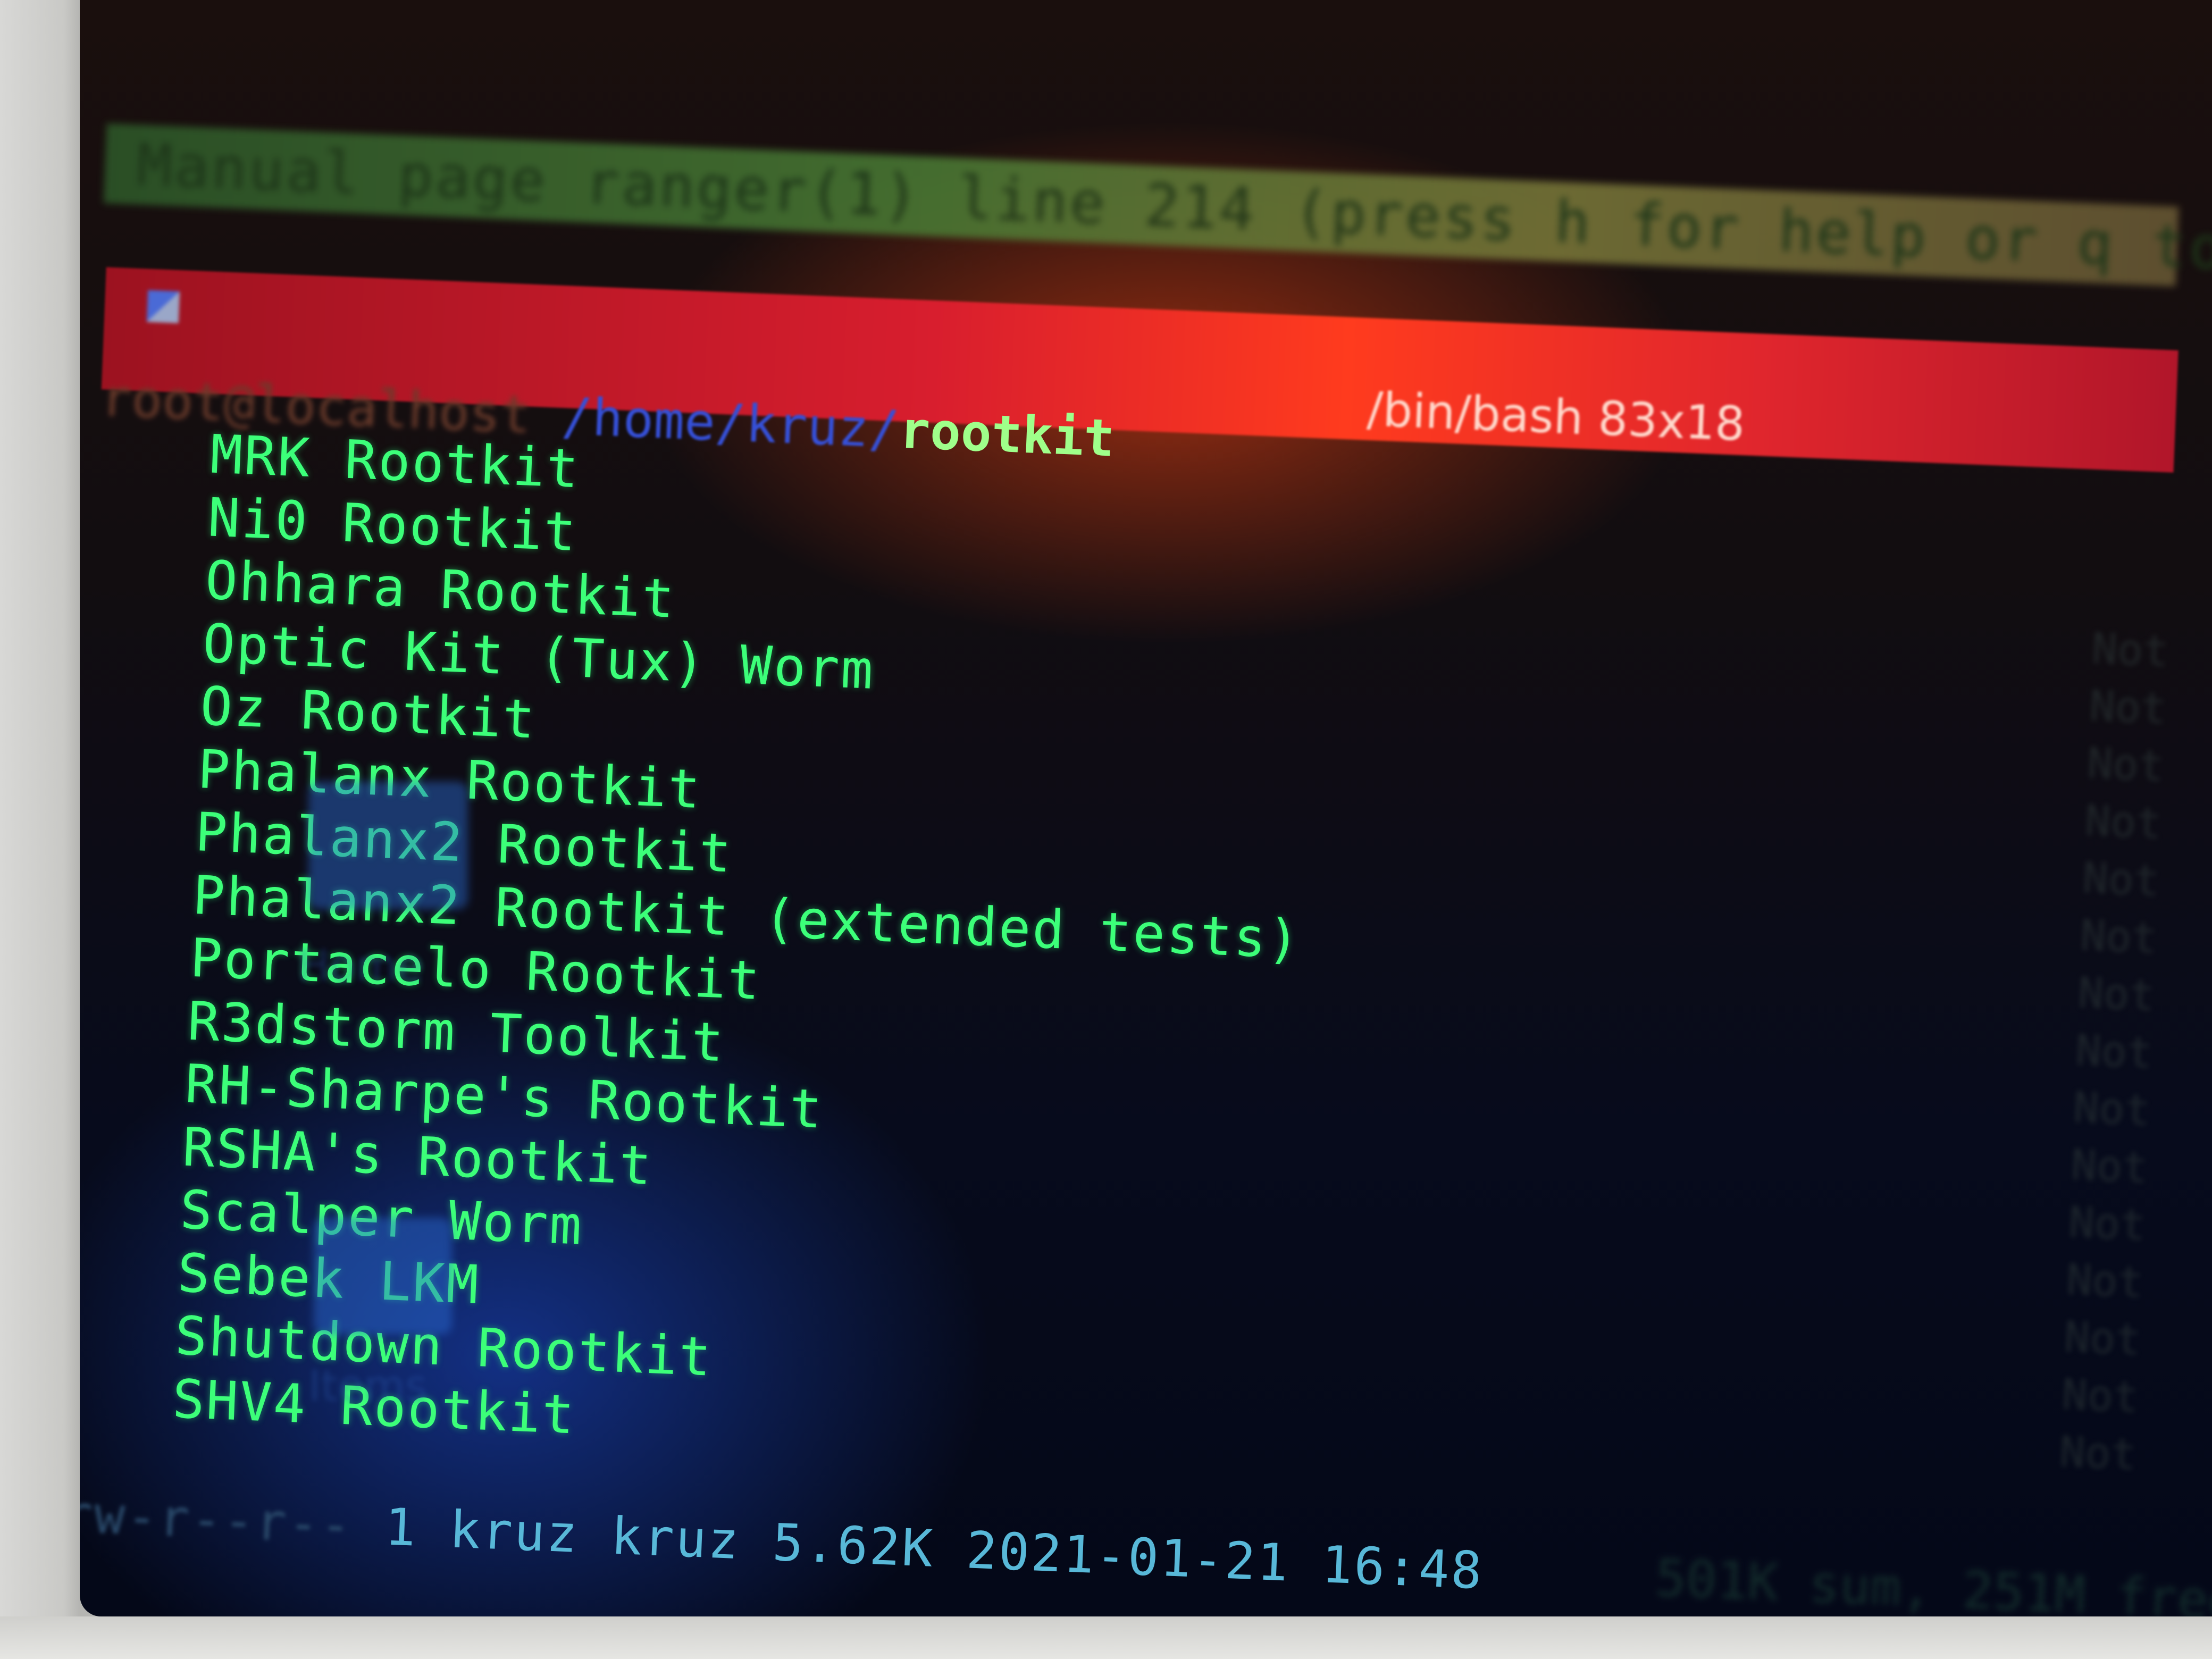 This screenshot has width=2212, height=1659. Describe the element at coordinates (361, 966) in the screenshot. I see `home-folder-label: Home` at that location.